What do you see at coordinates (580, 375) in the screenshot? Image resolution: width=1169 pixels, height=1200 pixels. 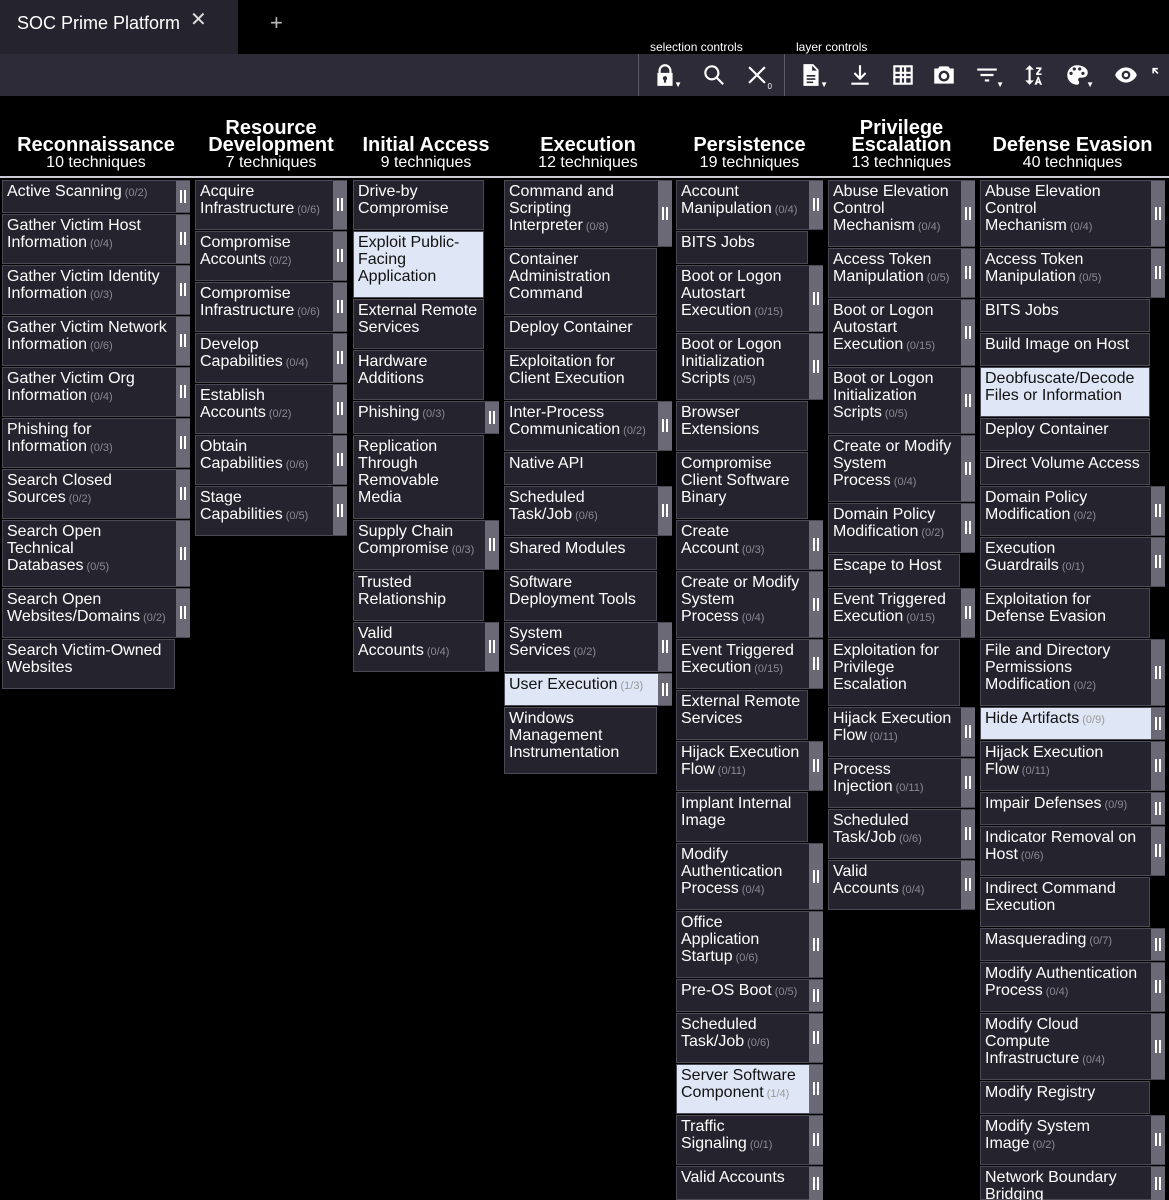 I see `technique-cell: Exploitation for Client Execution` at bounding box center [580, 375].